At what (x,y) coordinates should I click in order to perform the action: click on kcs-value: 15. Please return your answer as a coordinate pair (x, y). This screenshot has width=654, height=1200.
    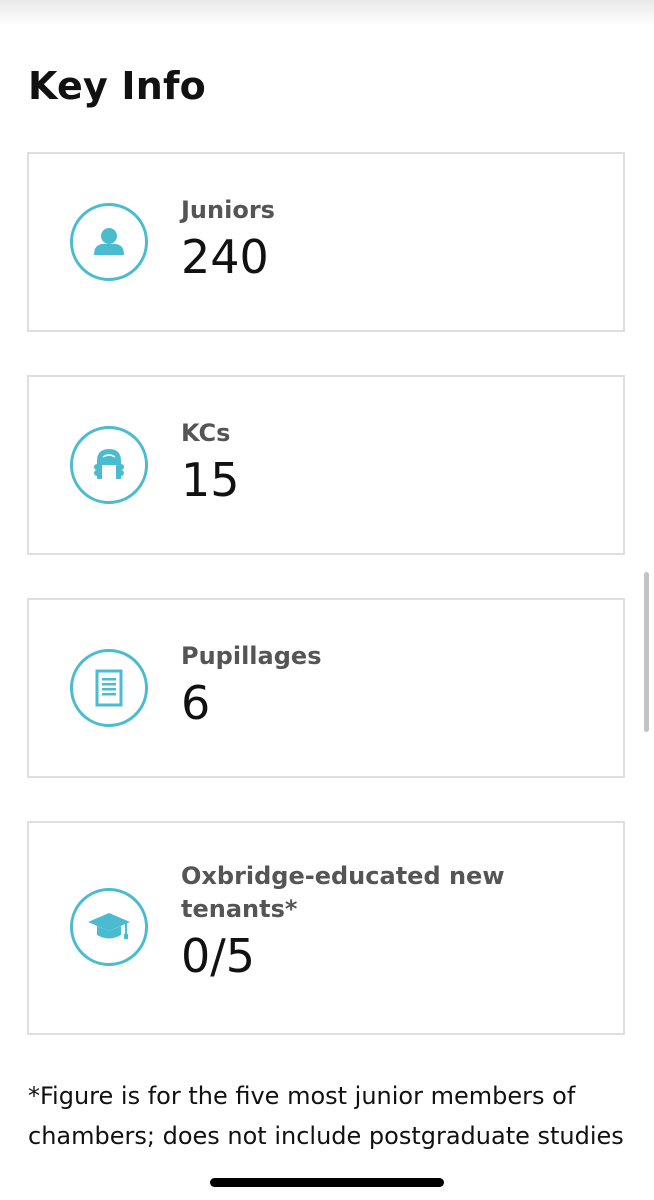
    Looking at the image, I should click on (210, 480).